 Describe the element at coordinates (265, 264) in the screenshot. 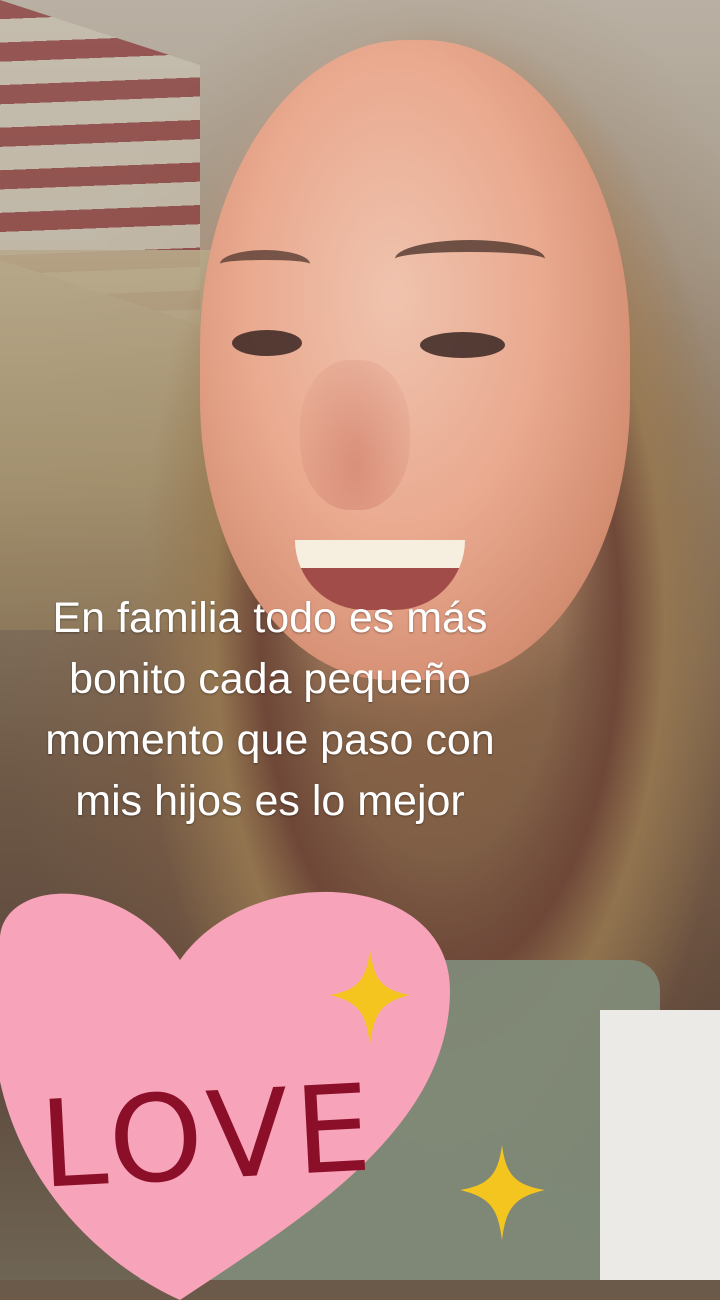

I see `left-eyebrow` at that location.